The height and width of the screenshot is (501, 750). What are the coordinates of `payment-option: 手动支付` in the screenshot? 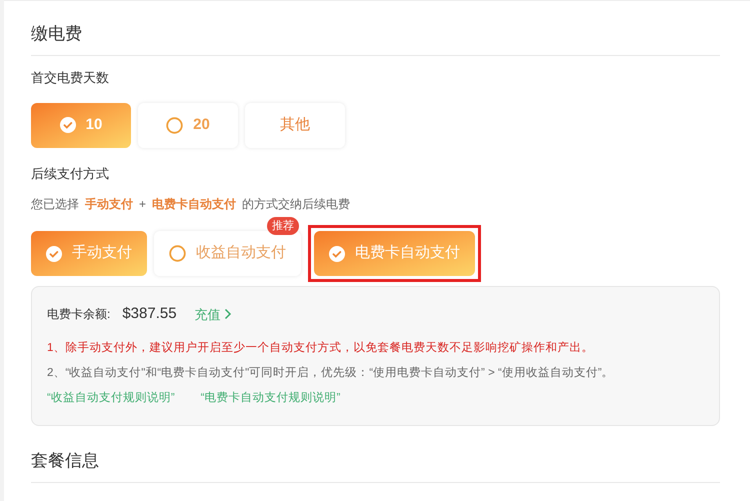 It's located at (89, 253).